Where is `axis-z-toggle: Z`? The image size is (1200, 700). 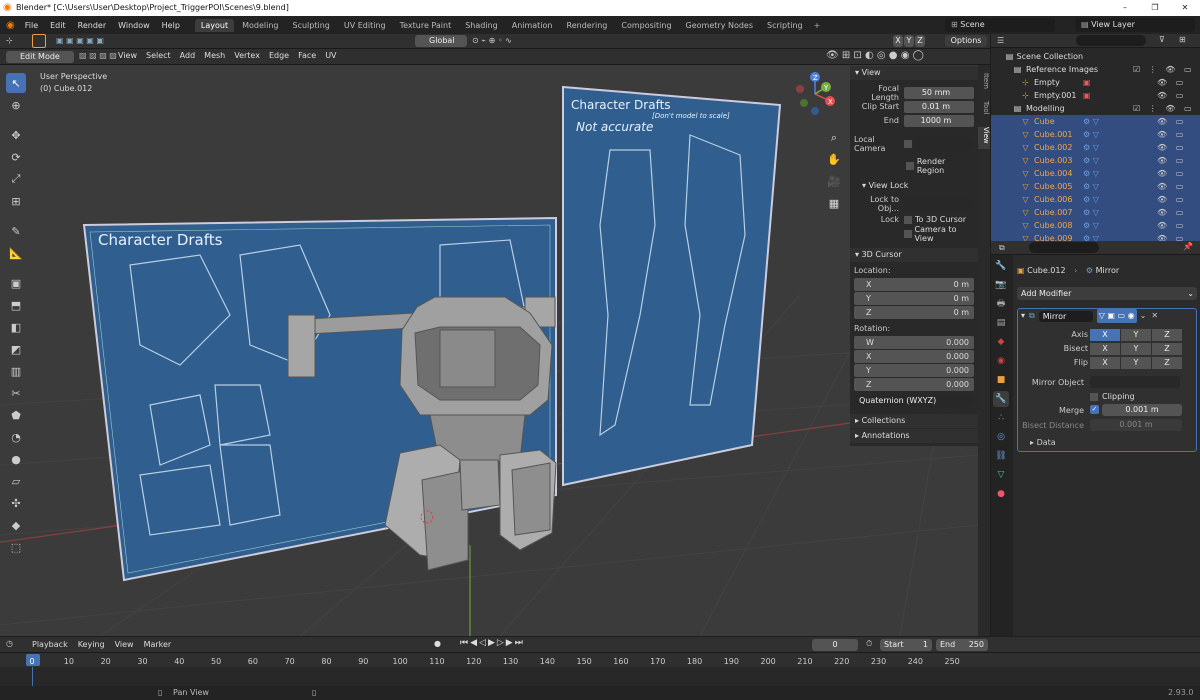
axis-z-toggle: Z is located at coordinates (1167, 335).